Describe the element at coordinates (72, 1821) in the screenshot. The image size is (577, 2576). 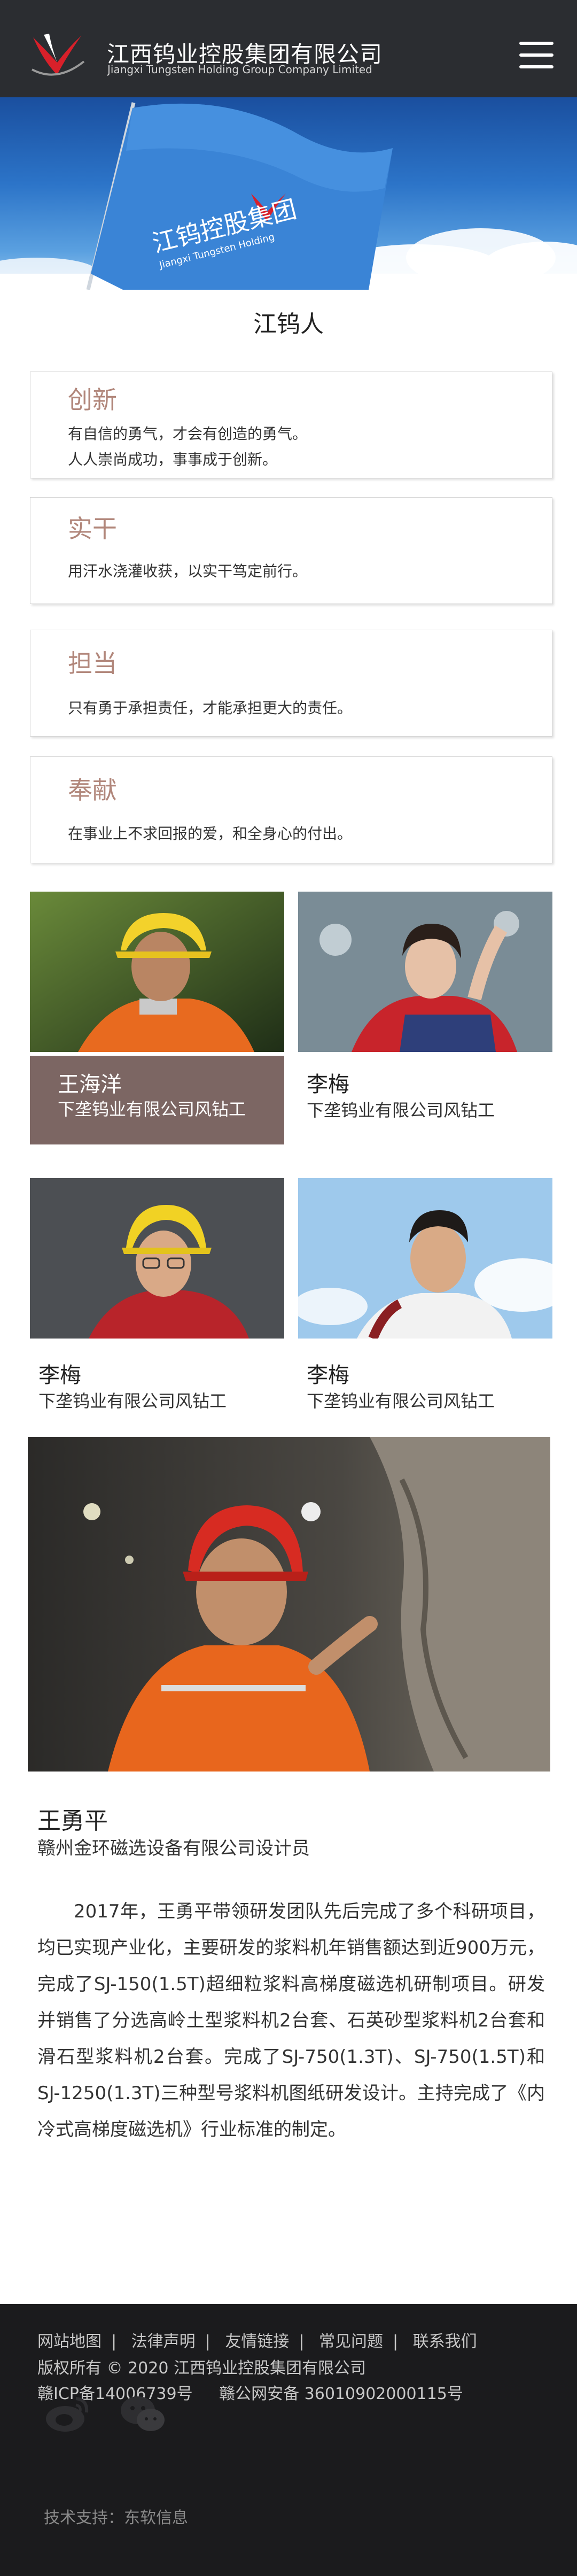
I see `feature-name: 王勇平` at that location.